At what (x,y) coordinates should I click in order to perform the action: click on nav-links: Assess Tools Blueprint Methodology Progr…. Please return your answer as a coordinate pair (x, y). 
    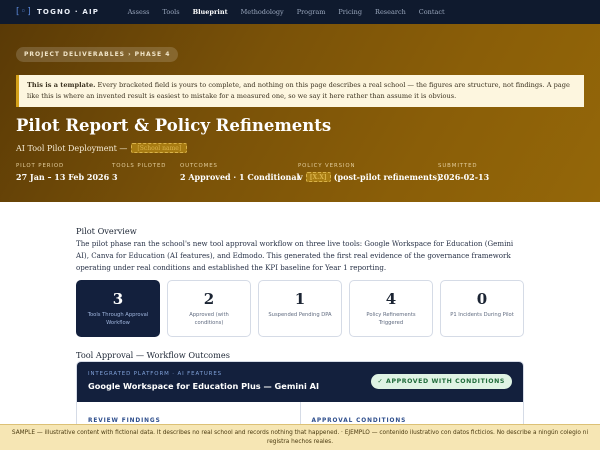
    Looking at the image, I should click on (286, 12).